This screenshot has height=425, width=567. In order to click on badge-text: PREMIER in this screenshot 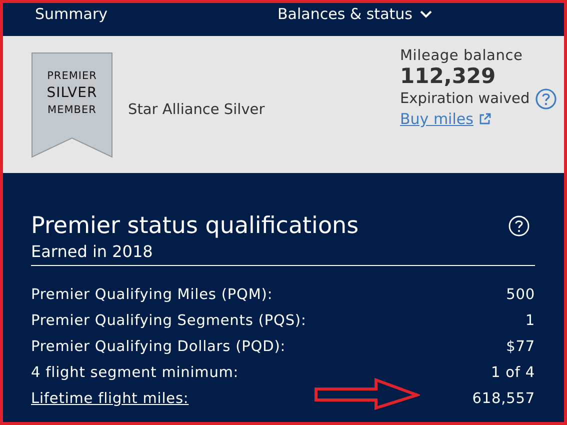, I will do `click(72, 76)`.